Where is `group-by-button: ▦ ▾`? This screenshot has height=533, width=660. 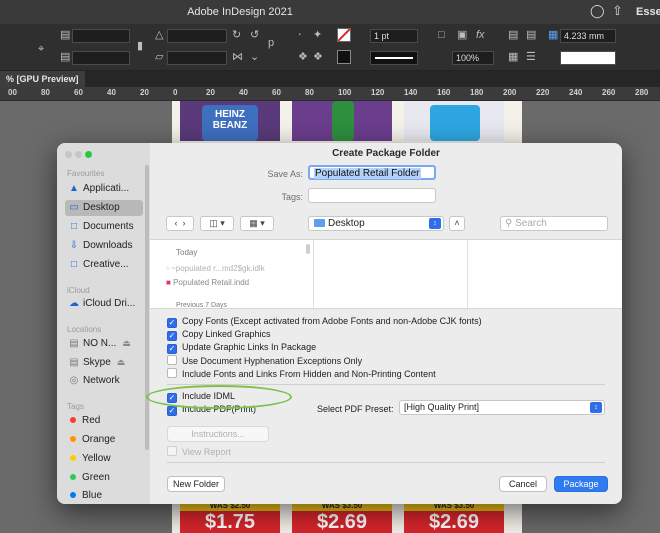
group-by-button: ▦ ▾ is located at coordinates (257, 223).